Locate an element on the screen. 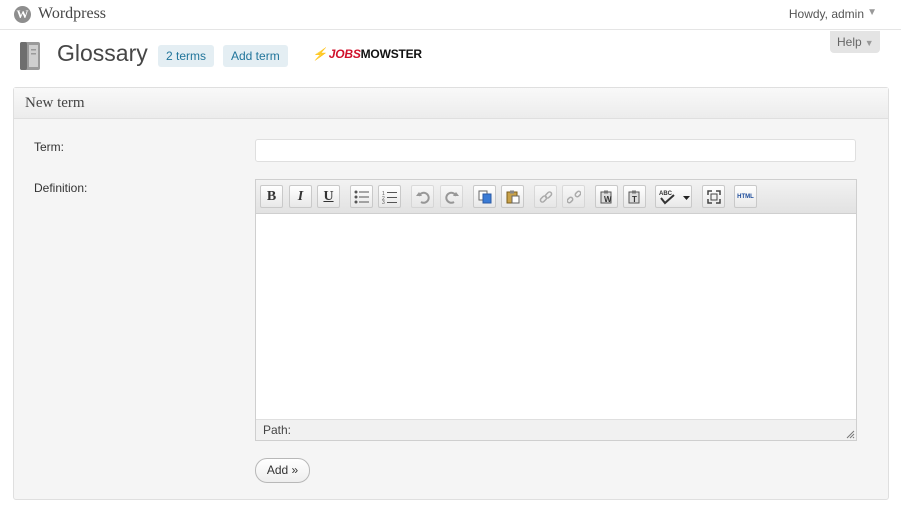 The width and height of the screenshot is (901, 519). svg-text: T is located at coordinates (634, 199).